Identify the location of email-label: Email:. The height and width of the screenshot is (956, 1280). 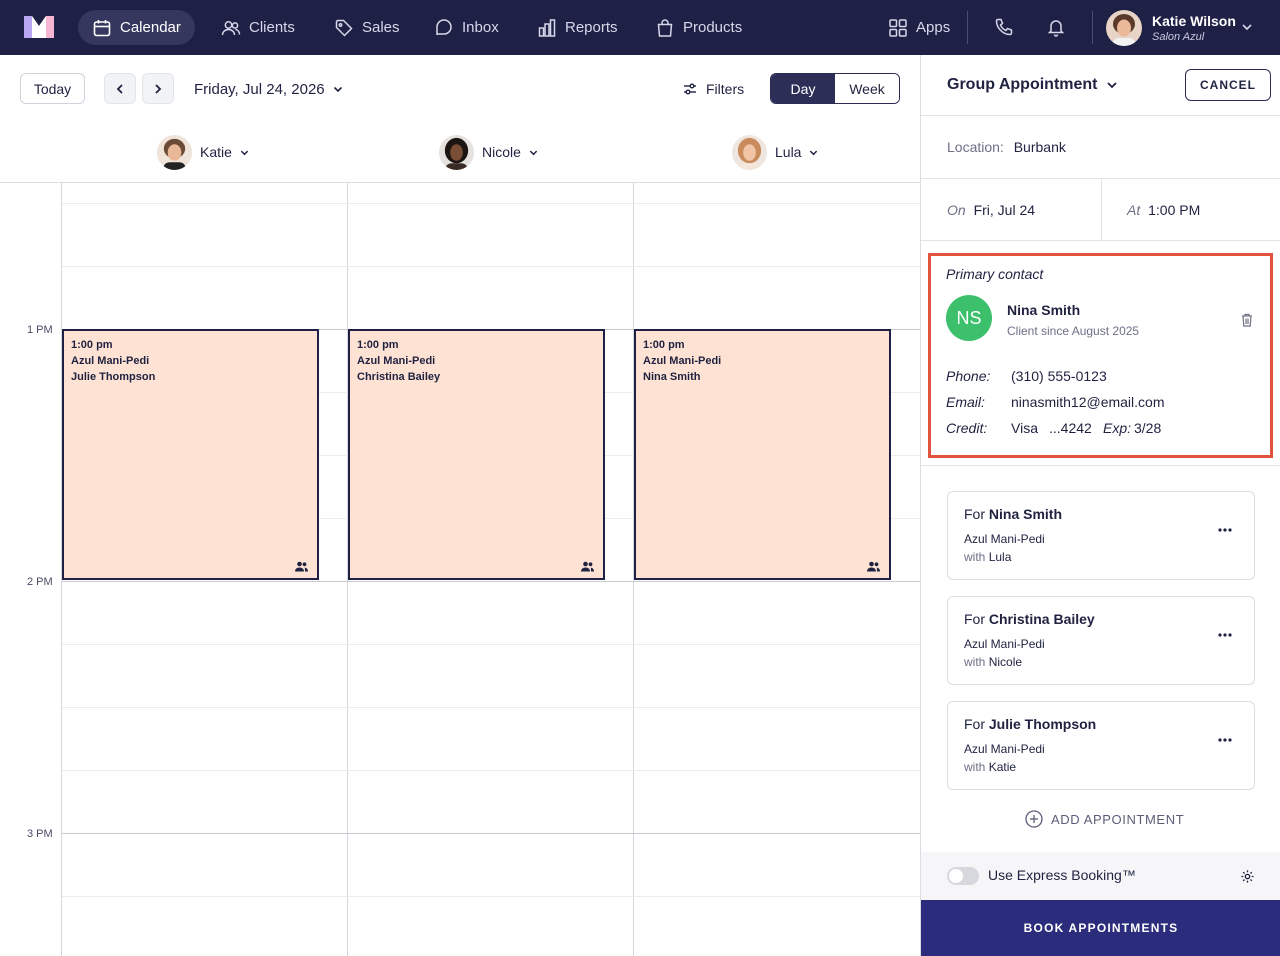
(965, 402).